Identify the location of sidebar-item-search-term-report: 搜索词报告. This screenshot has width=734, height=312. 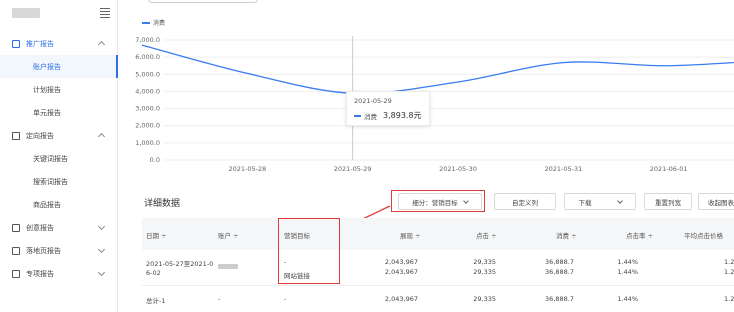
(59, 181).